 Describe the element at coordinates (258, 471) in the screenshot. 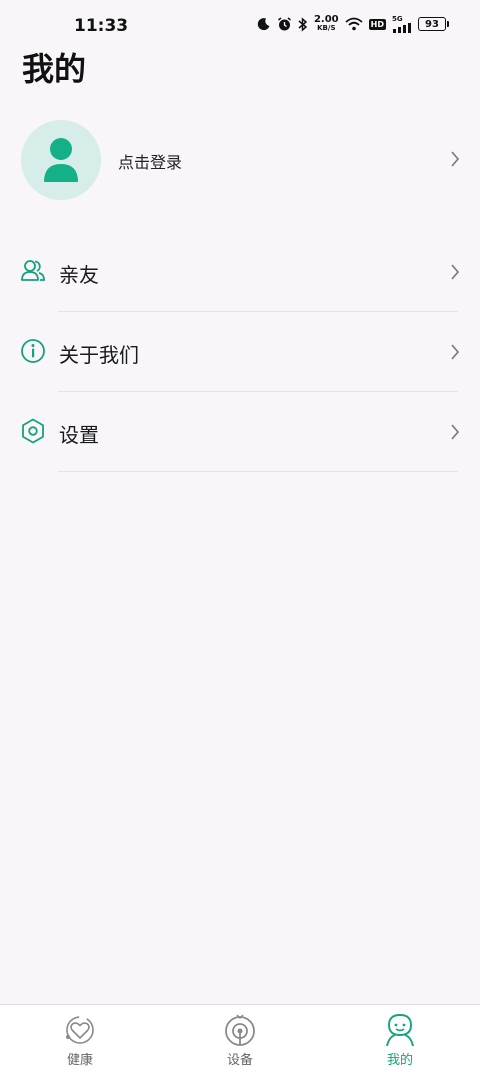

I see `divider` at that location.